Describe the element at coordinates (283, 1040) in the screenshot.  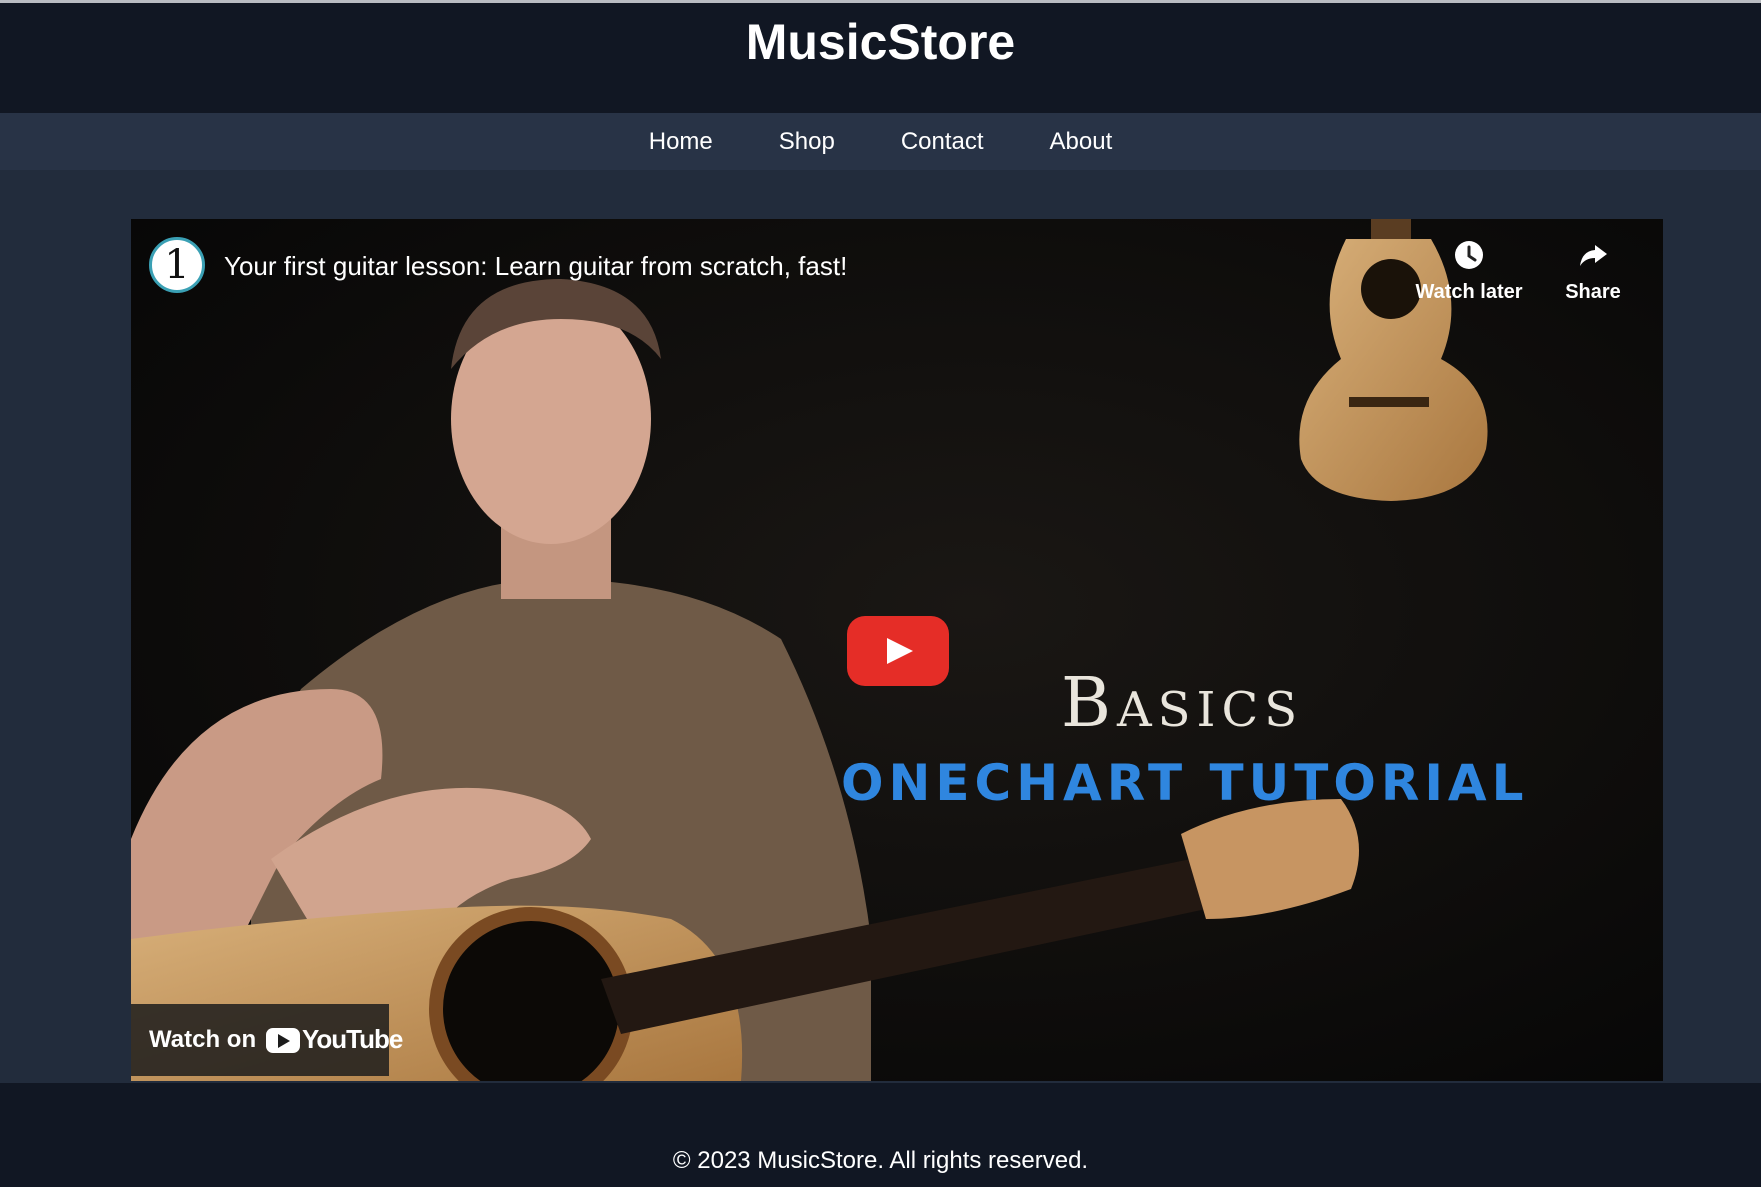
I see `youtube-play-icon` at that location.